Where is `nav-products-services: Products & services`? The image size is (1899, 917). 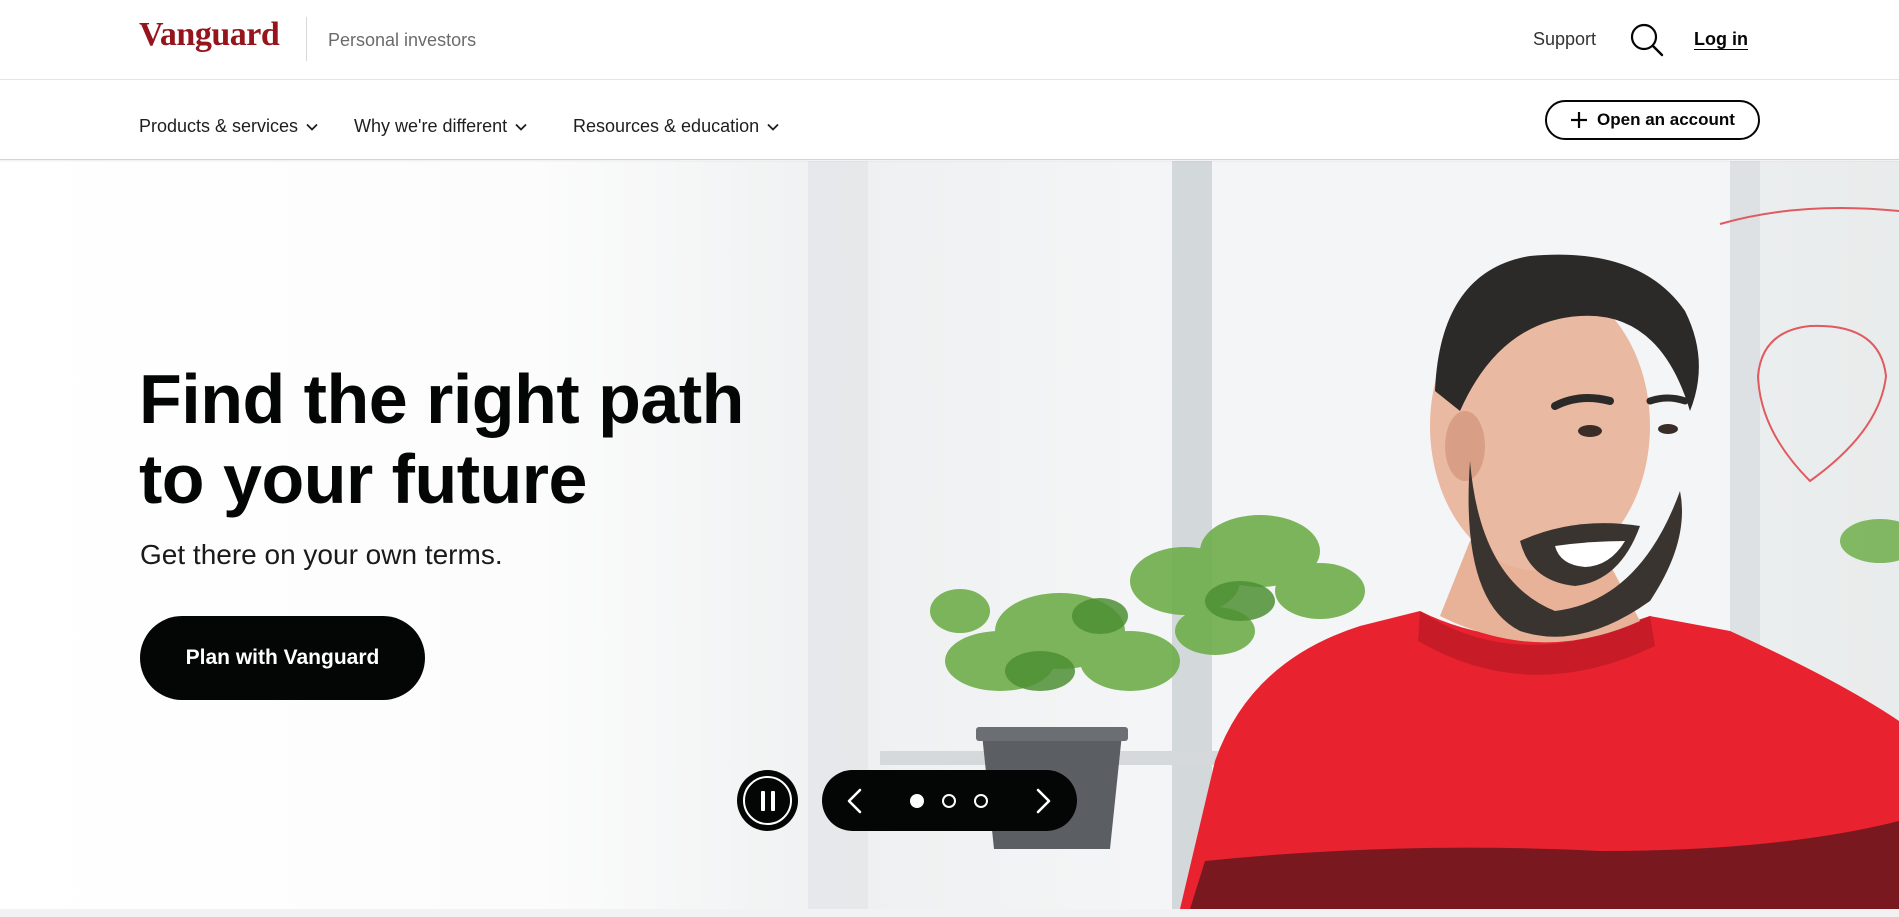 nav-products-services: Products & services is located at coordinates (228, 126).